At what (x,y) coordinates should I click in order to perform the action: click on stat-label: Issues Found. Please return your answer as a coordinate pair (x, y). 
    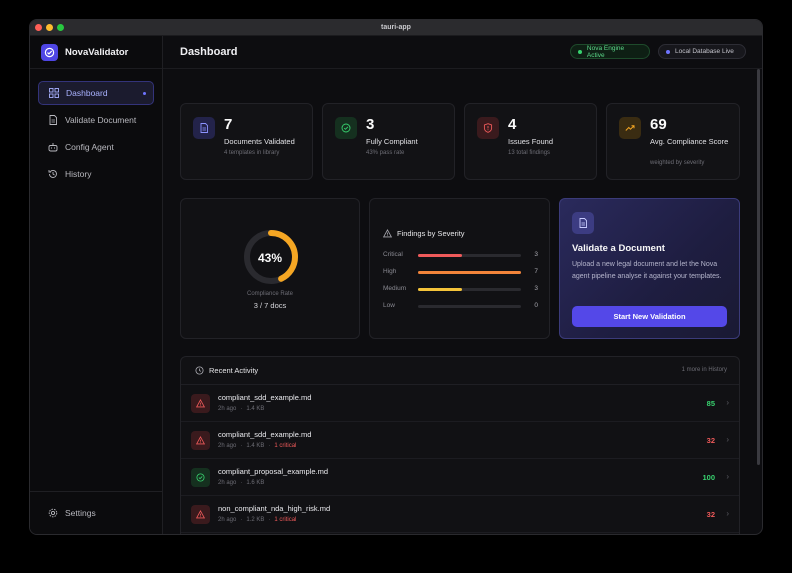
    Looking at the image, I should click on (531, 141).